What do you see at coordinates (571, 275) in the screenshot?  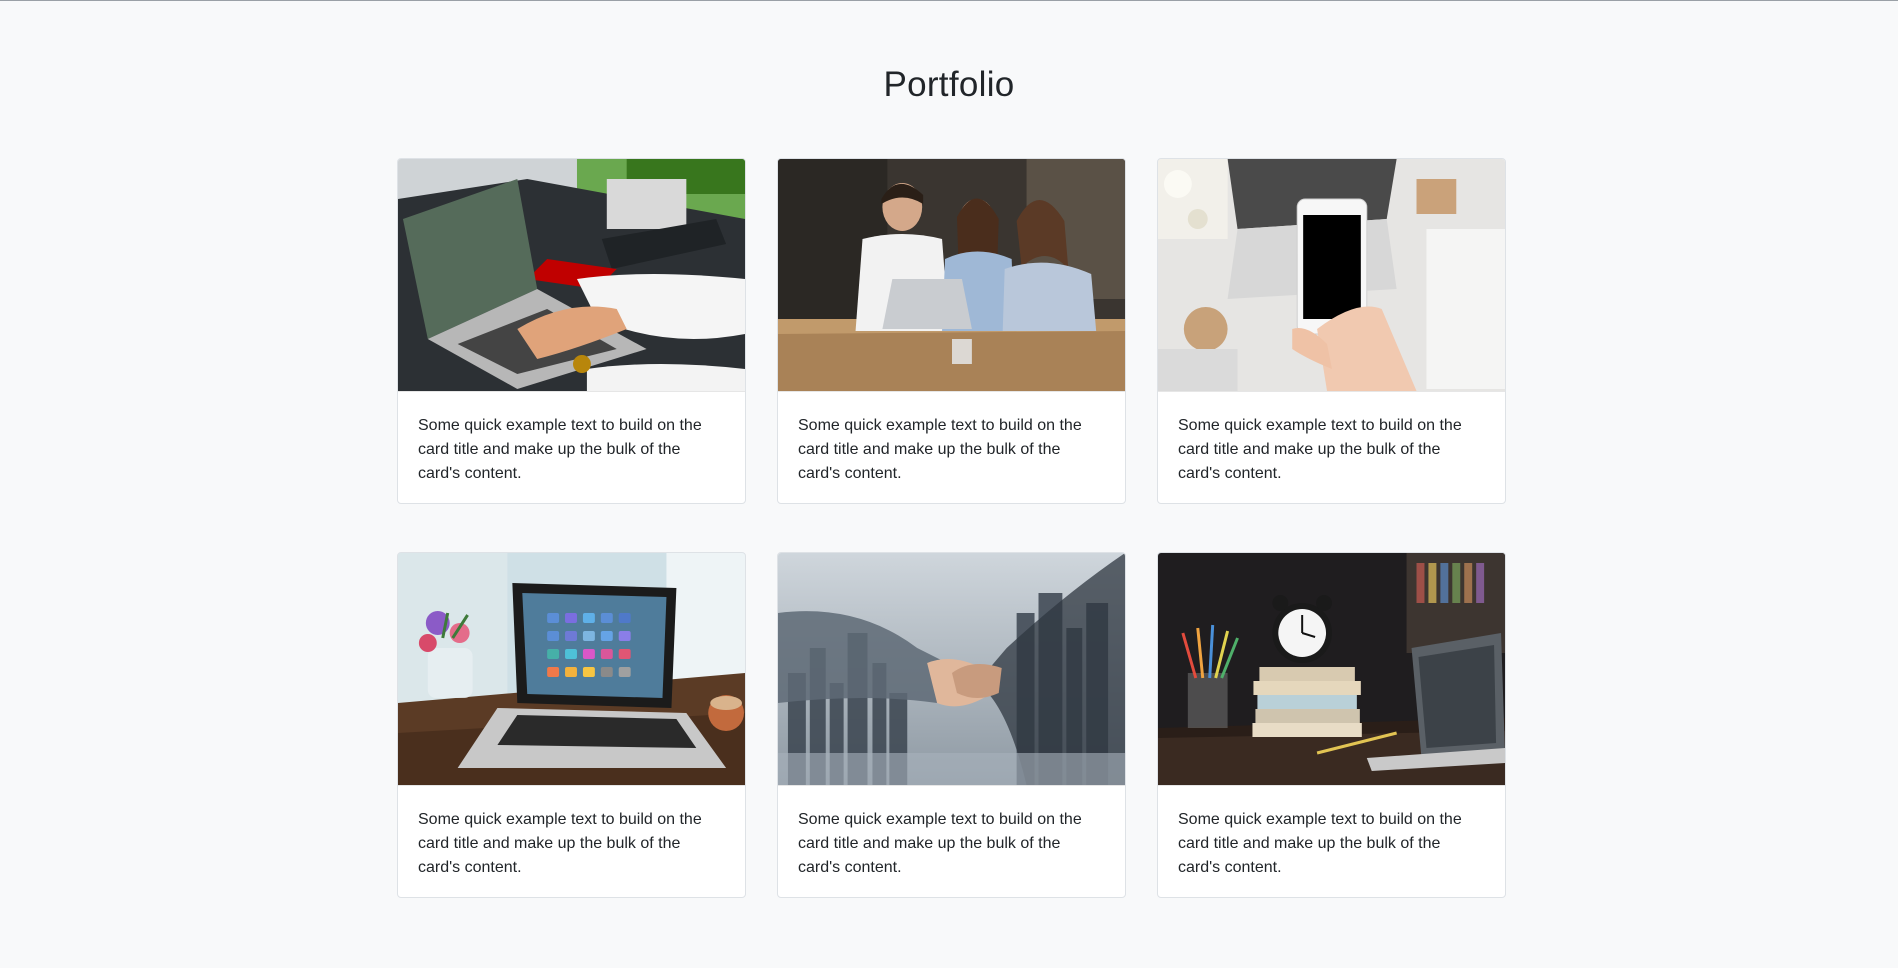 I see `laptop-typing-photo` at bounding box center [571, 275].